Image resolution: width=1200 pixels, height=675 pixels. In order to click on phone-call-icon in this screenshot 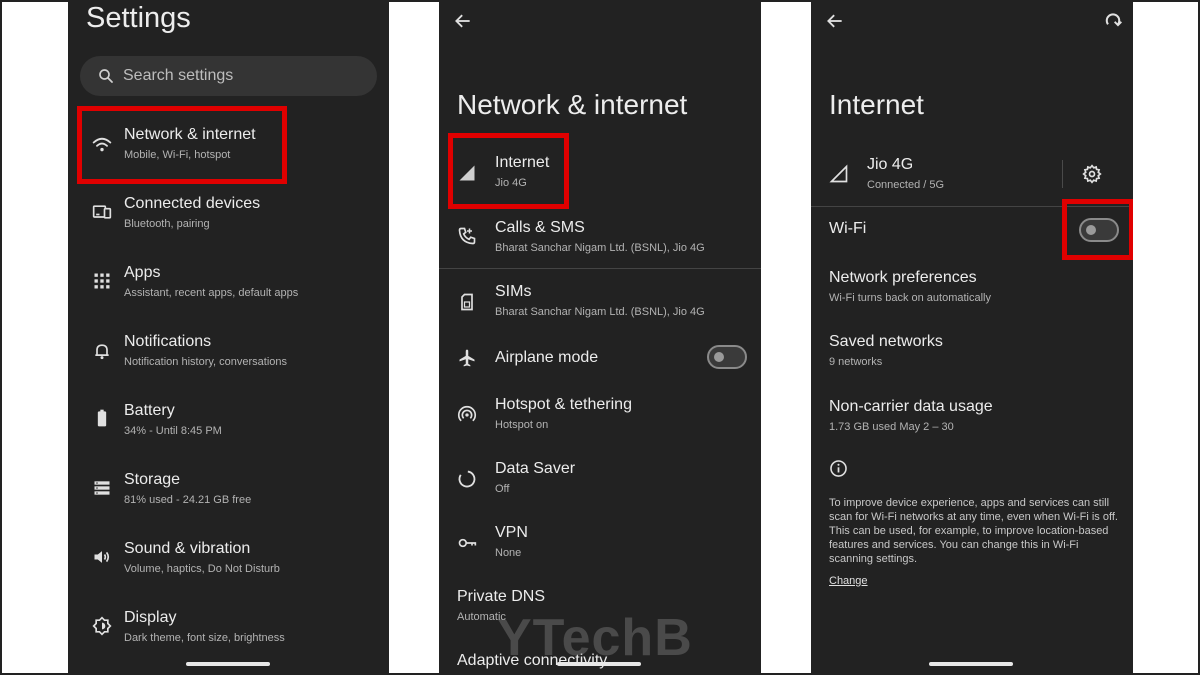, I will do `click(467, 236)`.